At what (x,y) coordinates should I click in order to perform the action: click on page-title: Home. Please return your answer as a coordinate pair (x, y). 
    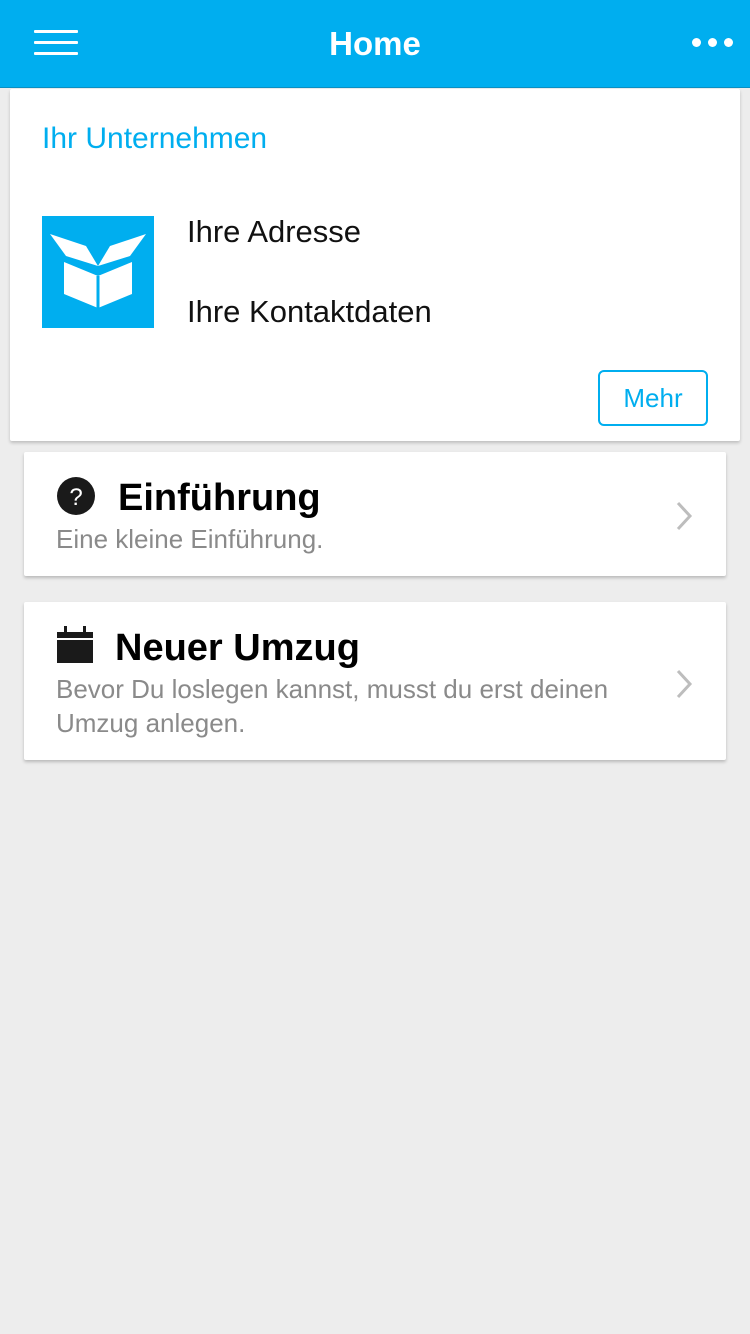
    Looking at the image, I should click on (375, 43).